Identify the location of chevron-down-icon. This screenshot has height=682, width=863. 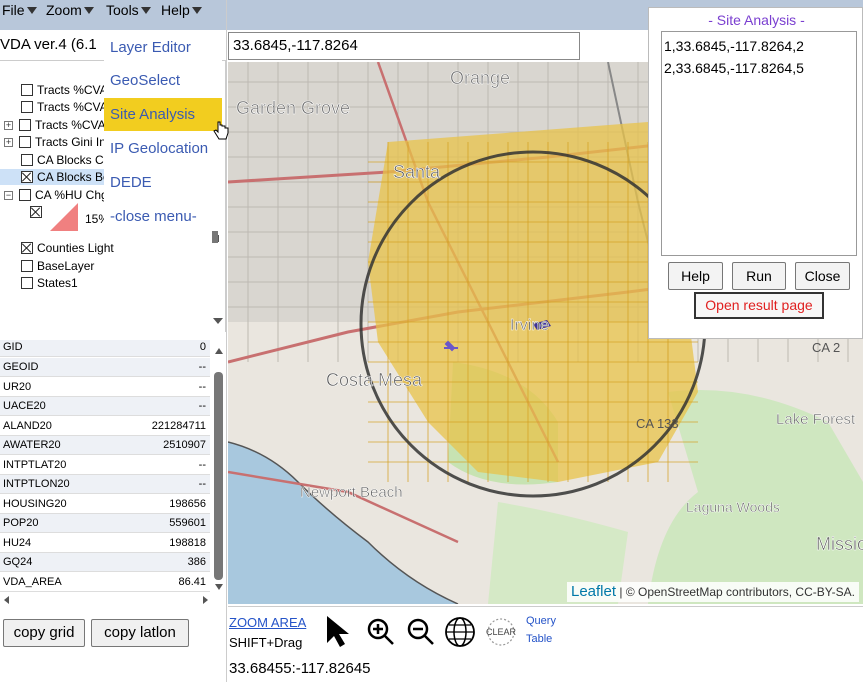
(31, 10).